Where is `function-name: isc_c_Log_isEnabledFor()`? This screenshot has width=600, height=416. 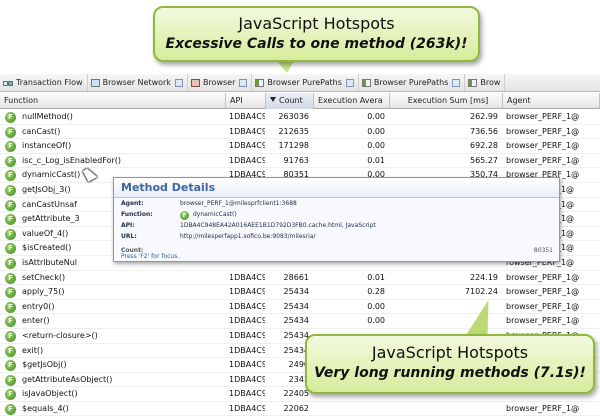 function-name: isc_c_Log_isEnabledFor() is located at coordinates (71, 160).